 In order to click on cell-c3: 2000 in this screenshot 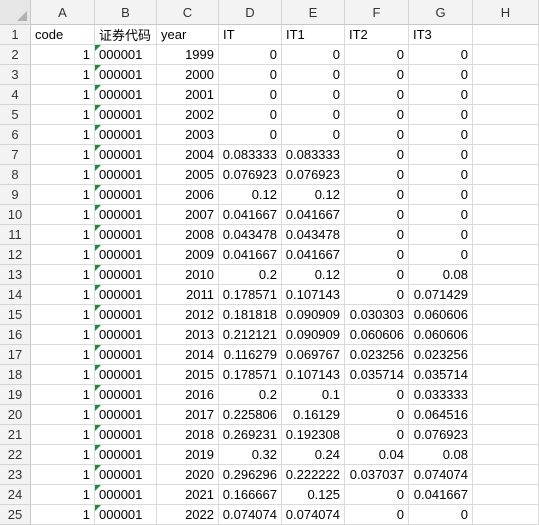, I will do `click(188, 75)`.